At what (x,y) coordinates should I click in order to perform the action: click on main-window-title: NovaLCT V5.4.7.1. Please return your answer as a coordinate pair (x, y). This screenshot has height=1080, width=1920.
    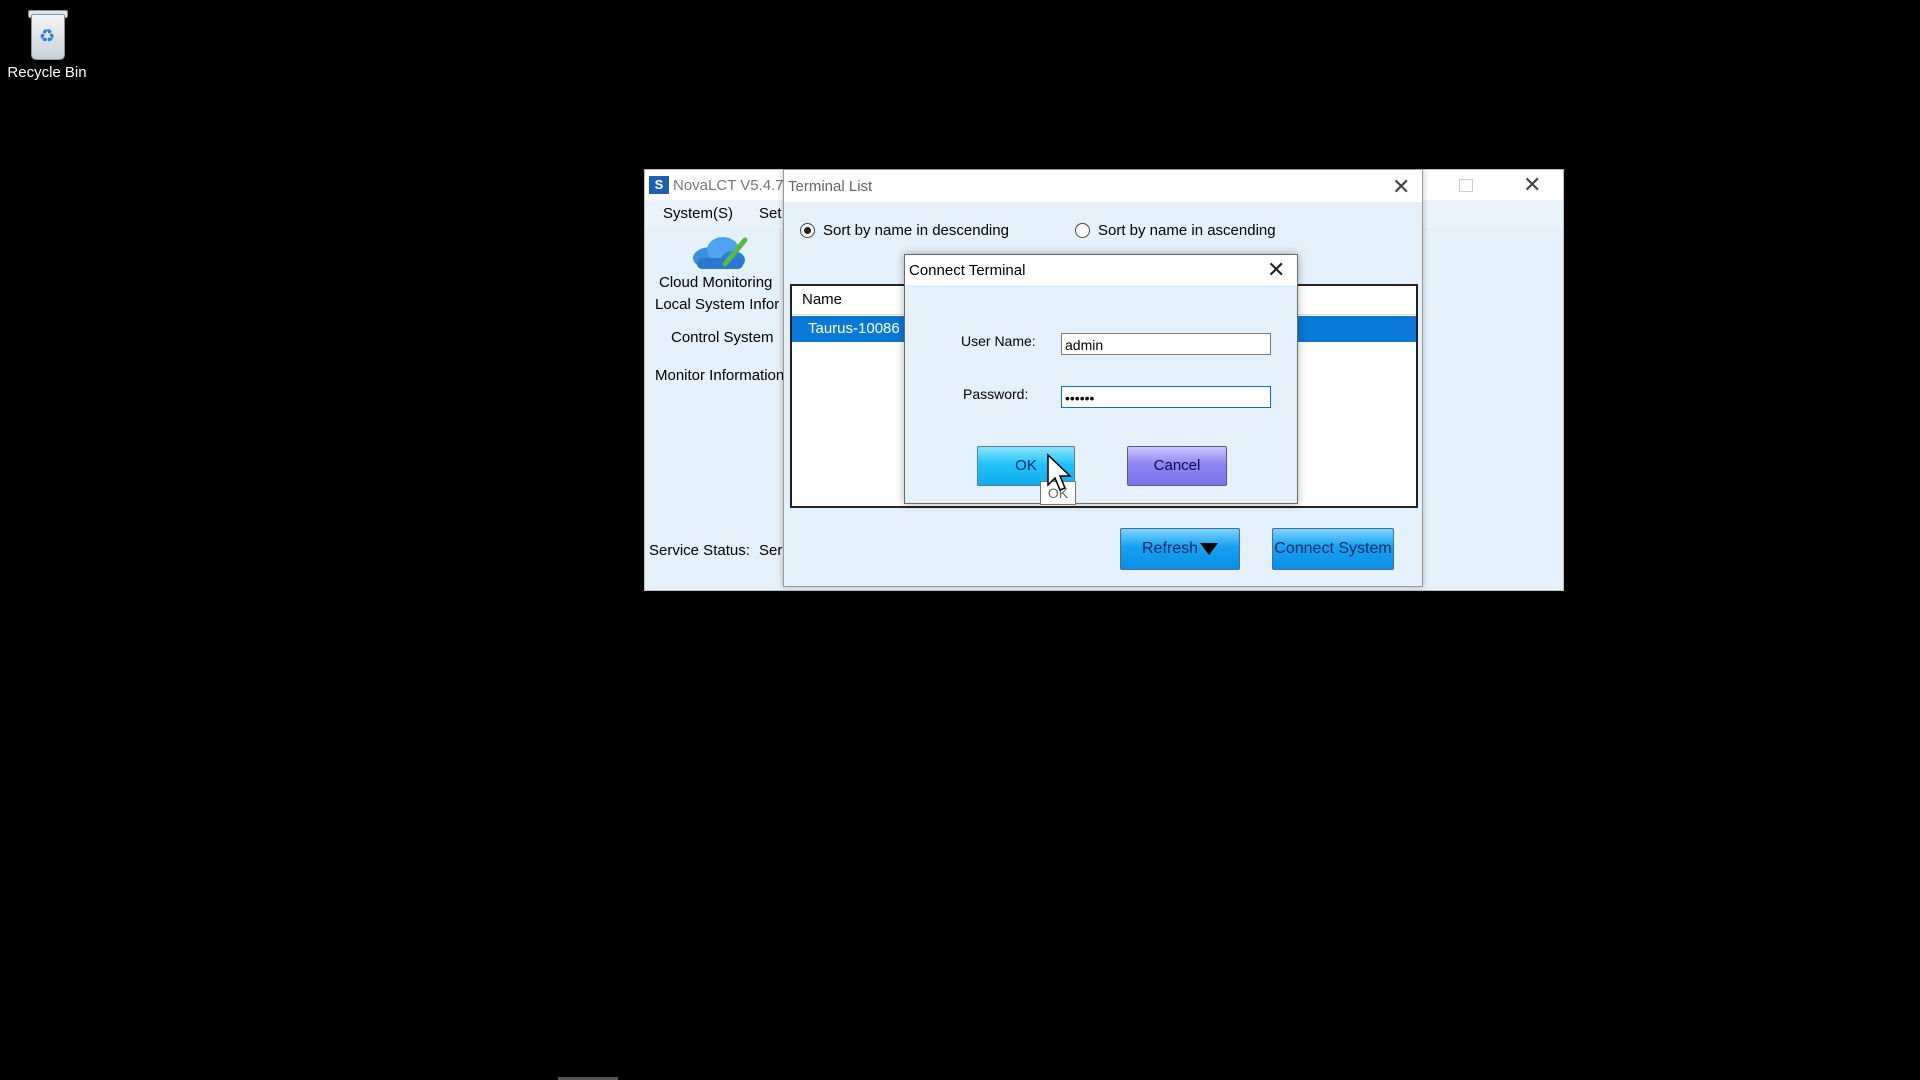
    Looking at the image, I should click on (735, 185).